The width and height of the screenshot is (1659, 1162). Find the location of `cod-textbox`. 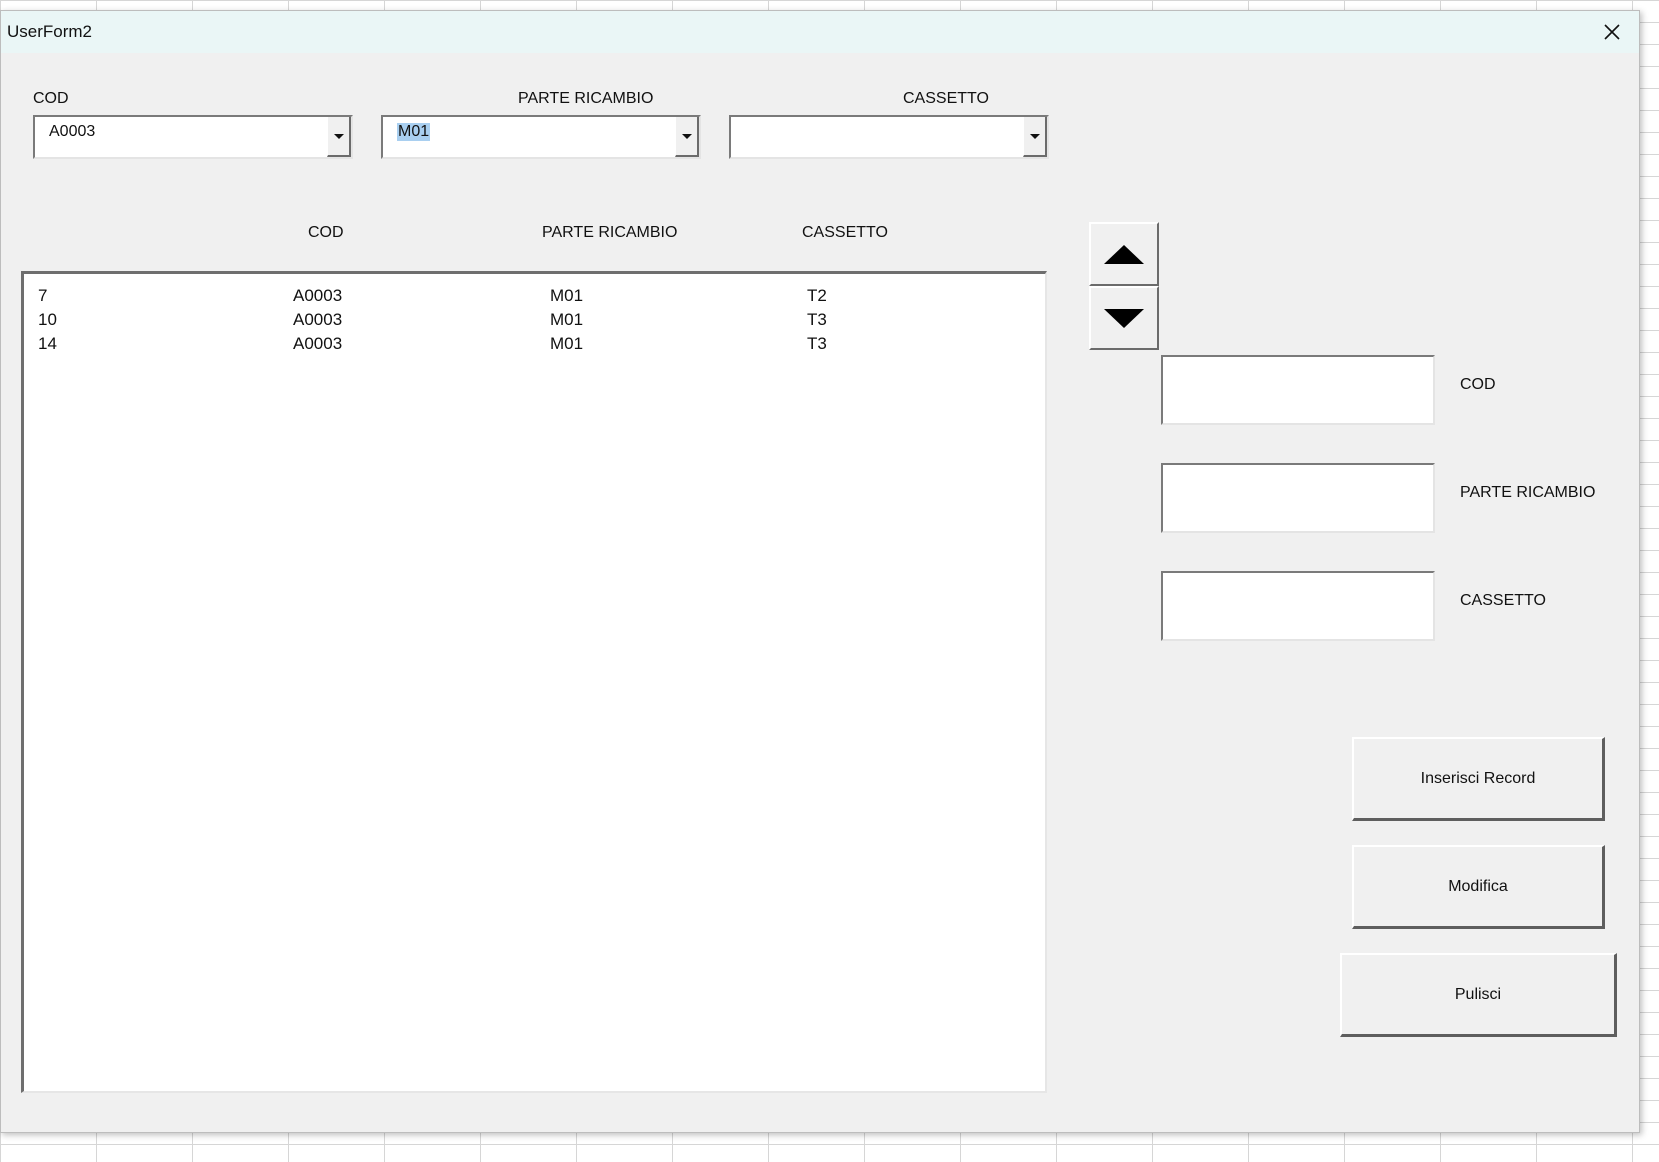

cod-textbox is located at coordinates (1298, 390).